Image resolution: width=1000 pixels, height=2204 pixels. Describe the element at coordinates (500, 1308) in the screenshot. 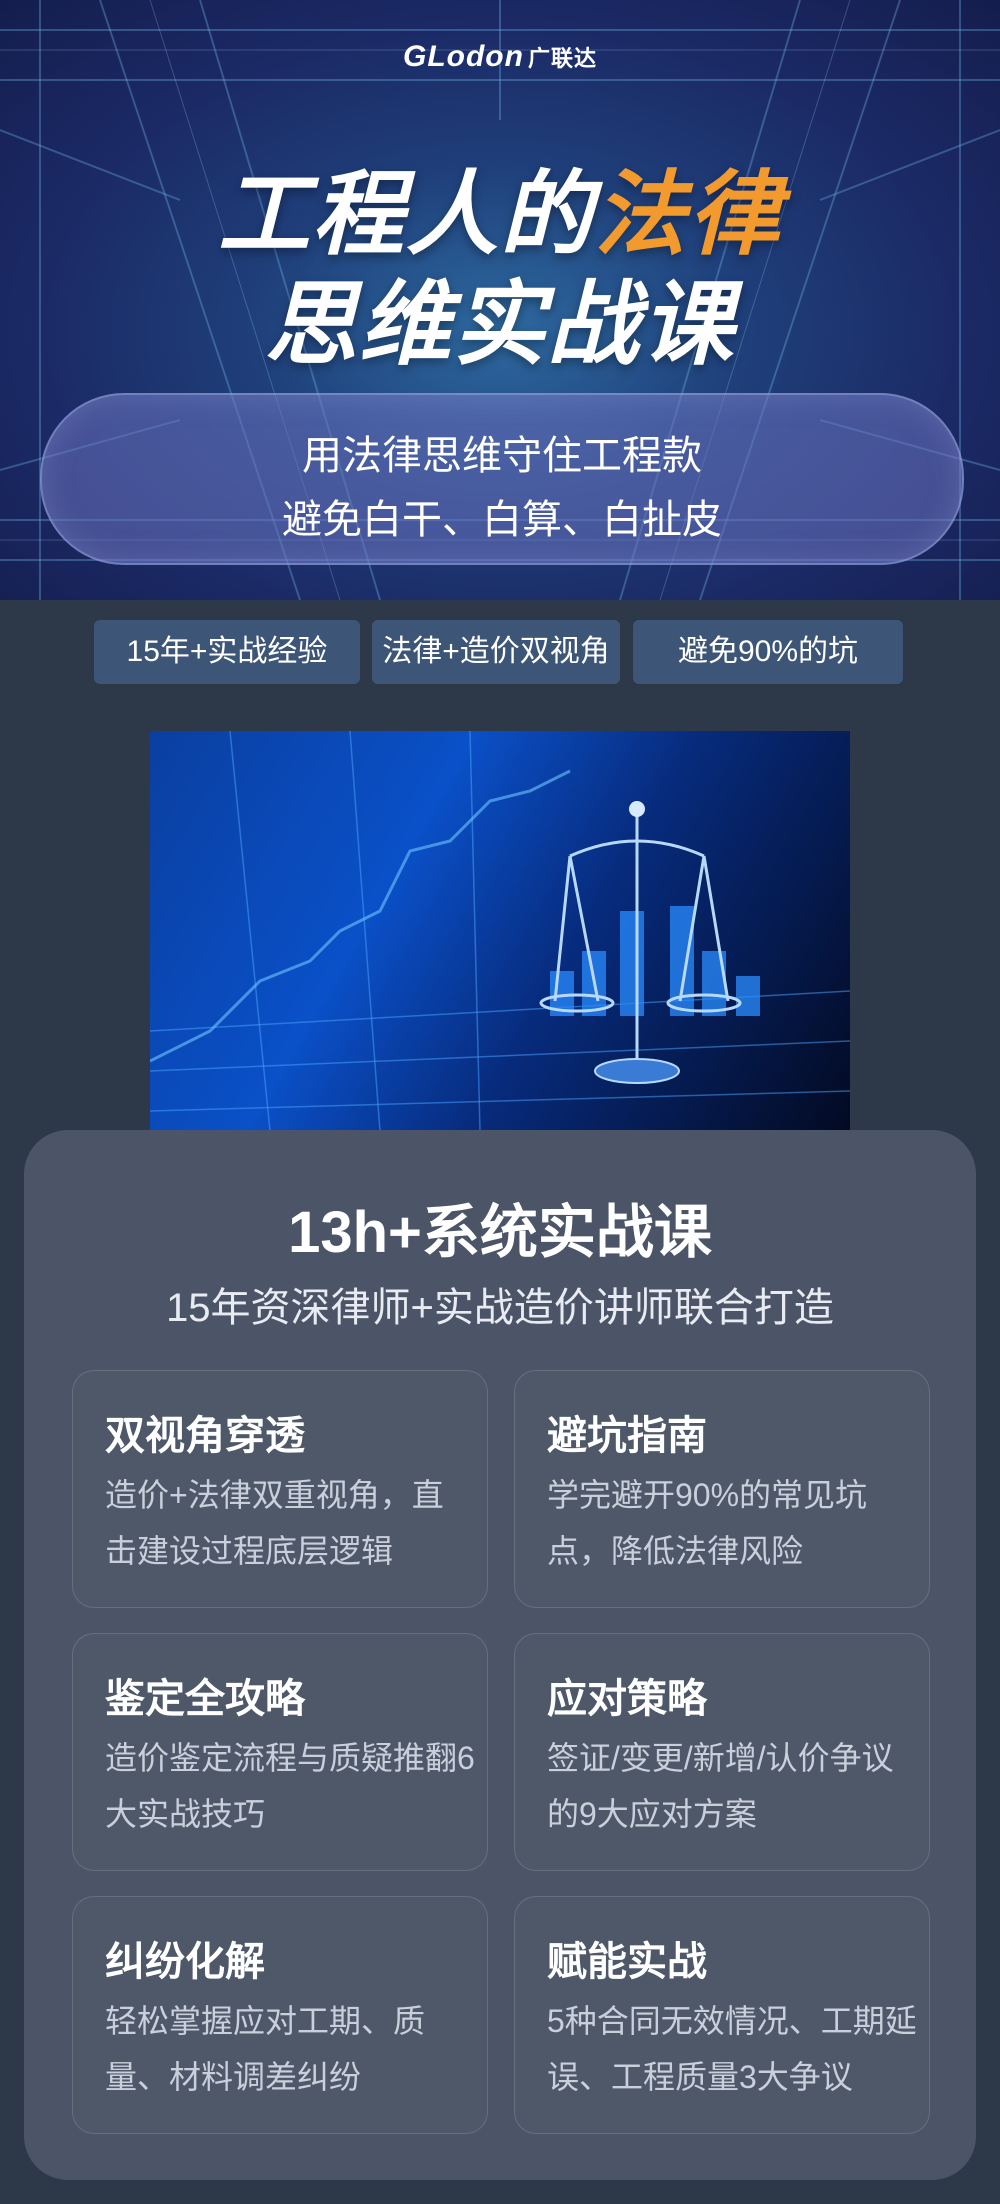

I see `course-subtitle: 15年资深律师+实战造价讲师联合打造` at that location.